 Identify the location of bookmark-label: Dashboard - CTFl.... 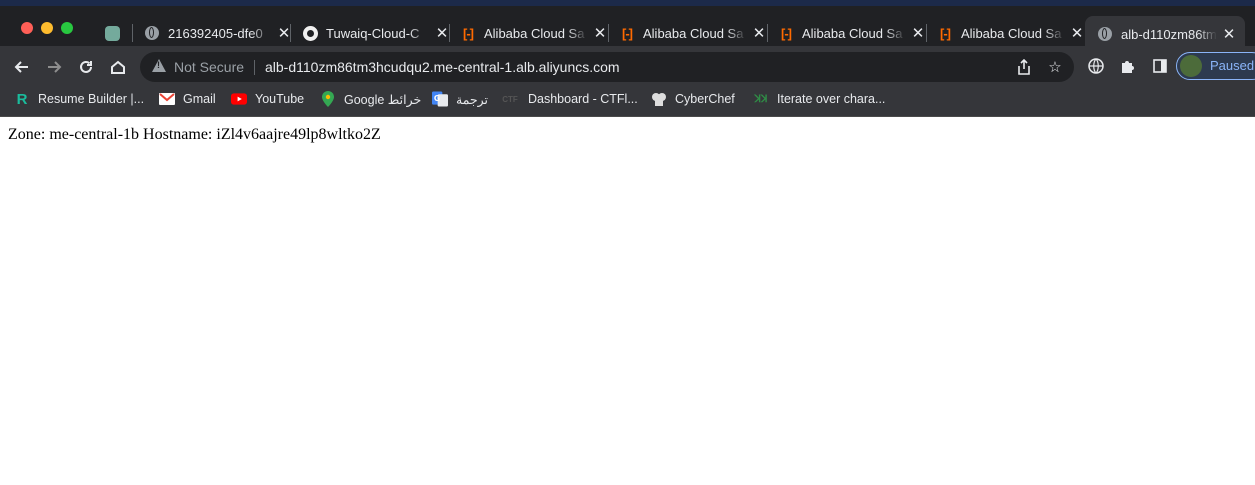
(583, 99).